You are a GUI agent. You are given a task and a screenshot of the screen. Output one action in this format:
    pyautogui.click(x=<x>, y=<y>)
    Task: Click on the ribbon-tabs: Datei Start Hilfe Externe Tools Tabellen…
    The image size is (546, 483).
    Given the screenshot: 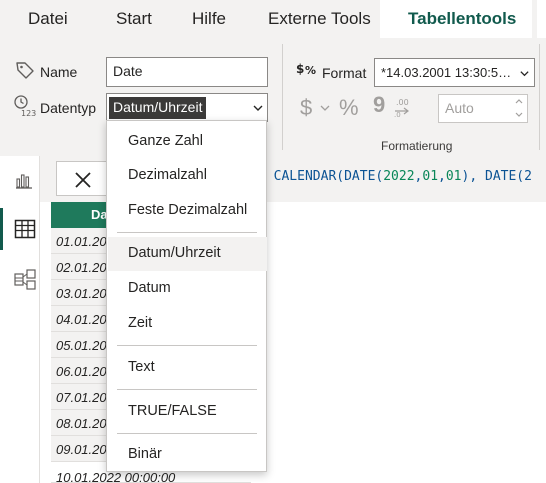 What is the action you would take?
    pyautogui.click(x=273, y=19)
    